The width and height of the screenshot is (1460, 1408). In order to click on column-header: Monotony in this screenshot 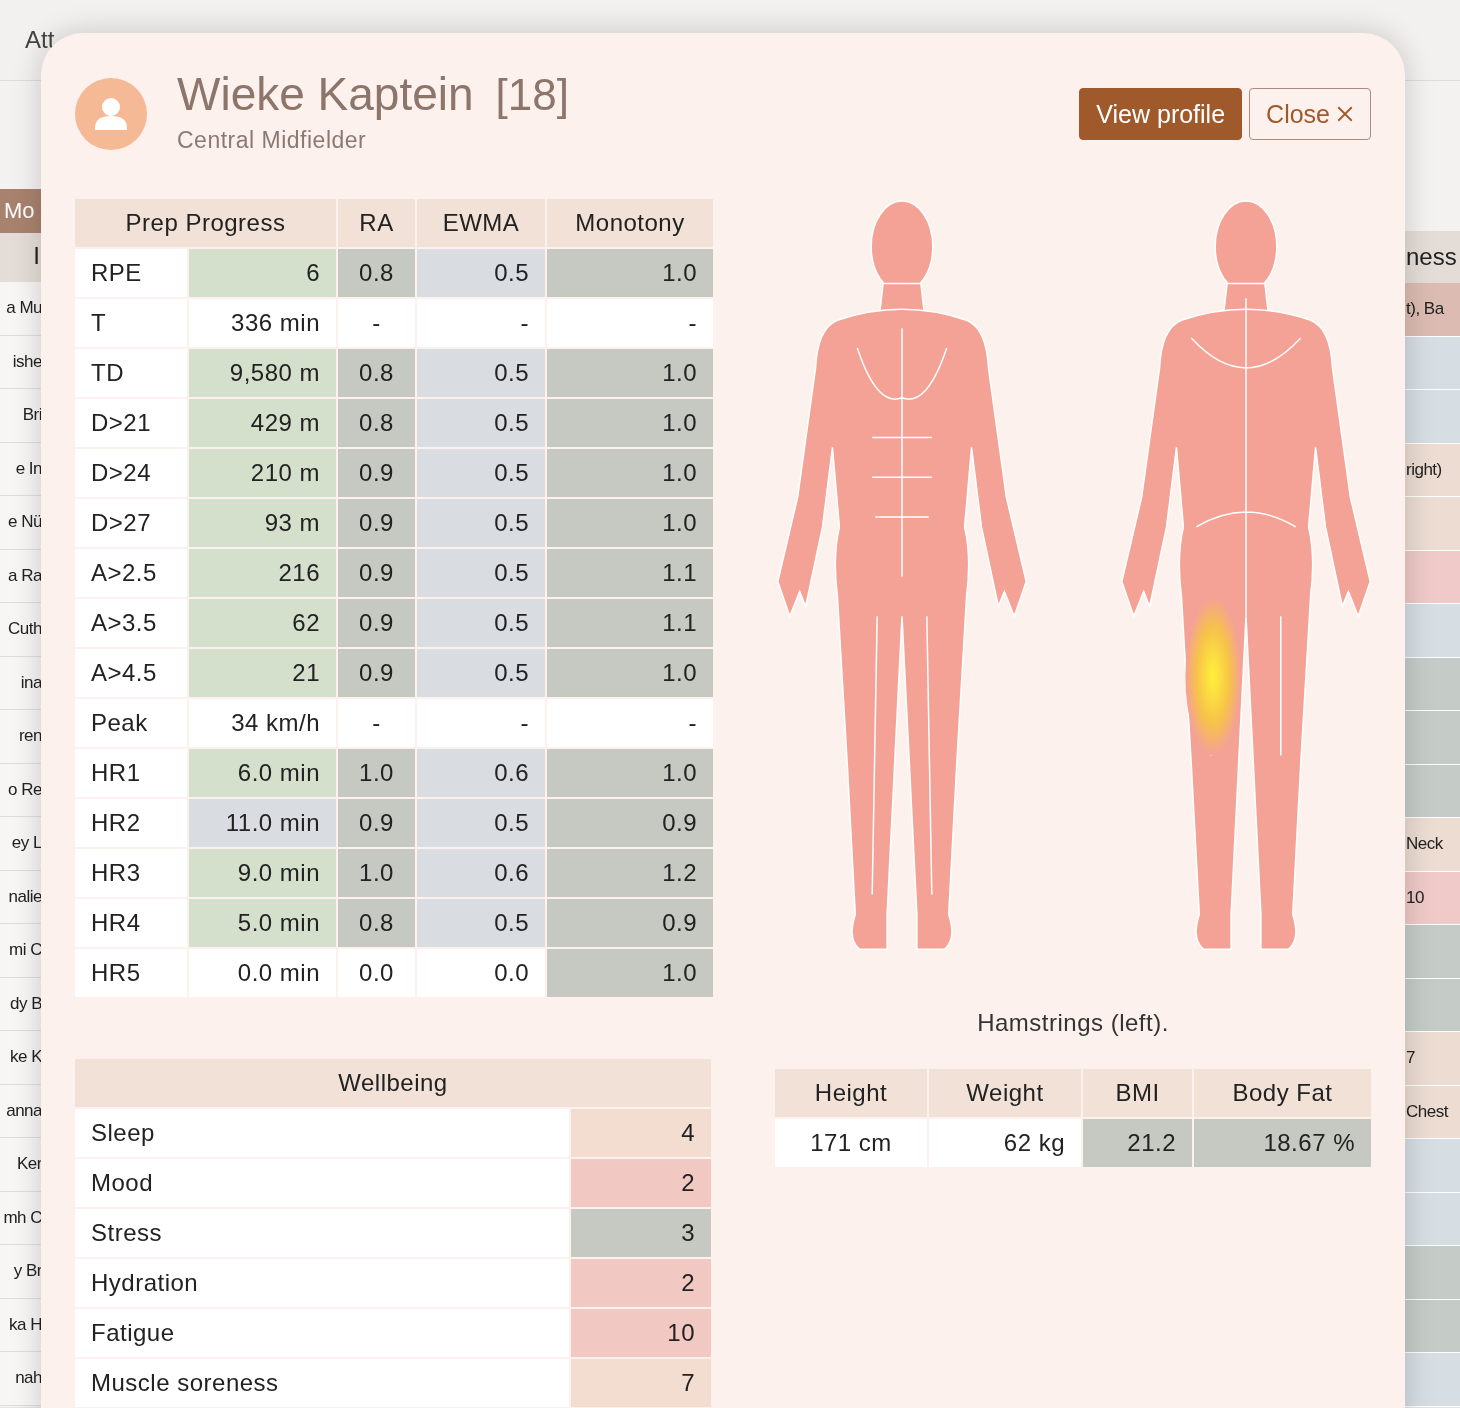, I will do `click(630, 223)`.